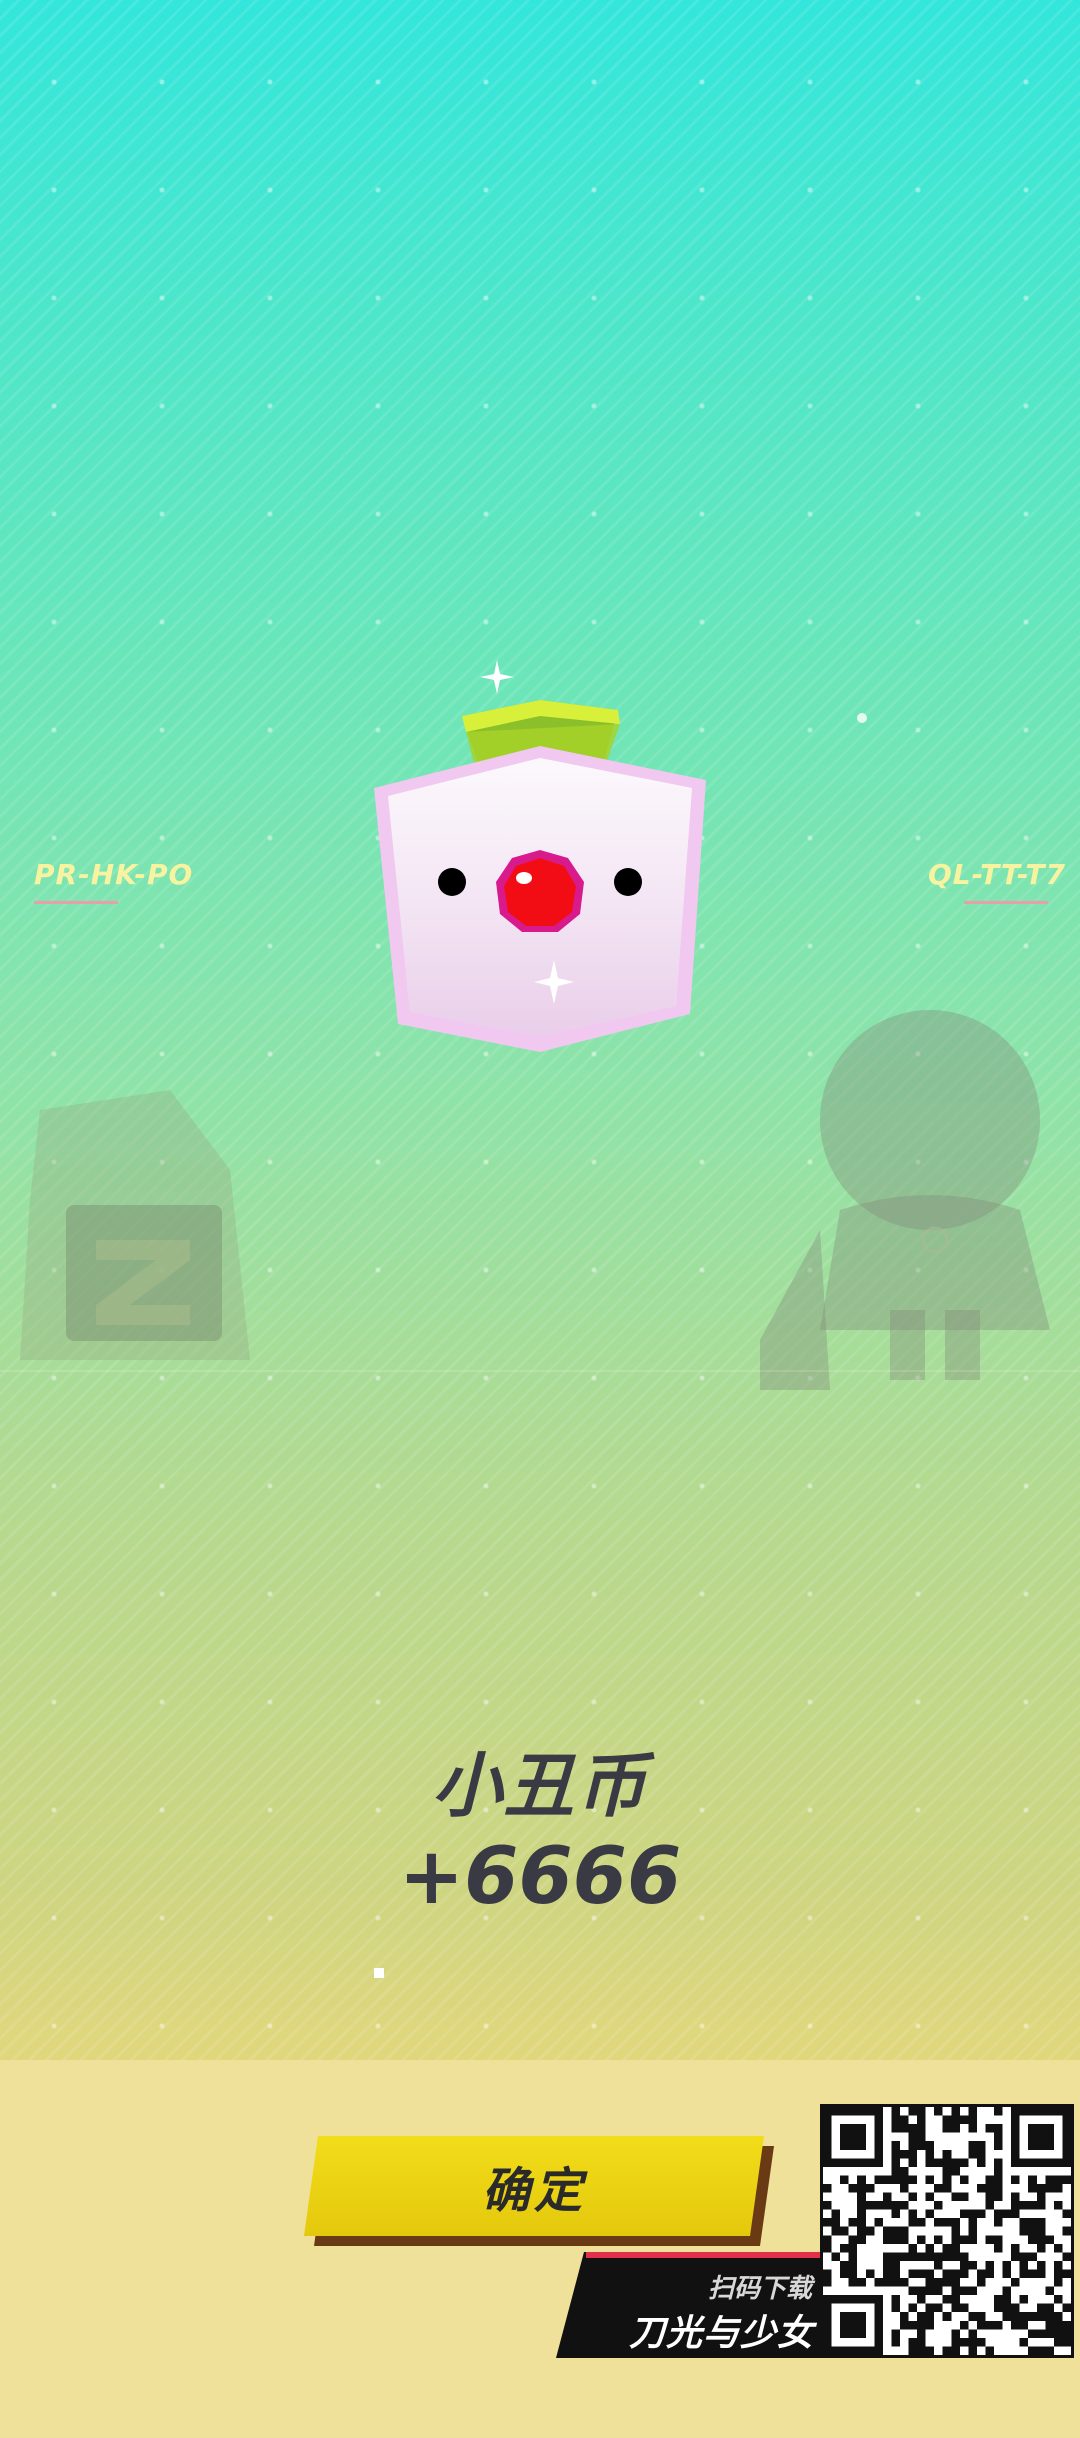 This screenshot has height=2438, width=1080. Describe the element at coordinates (905, 1200) in the screenshot. I see `background-character-silhouette` at that location.